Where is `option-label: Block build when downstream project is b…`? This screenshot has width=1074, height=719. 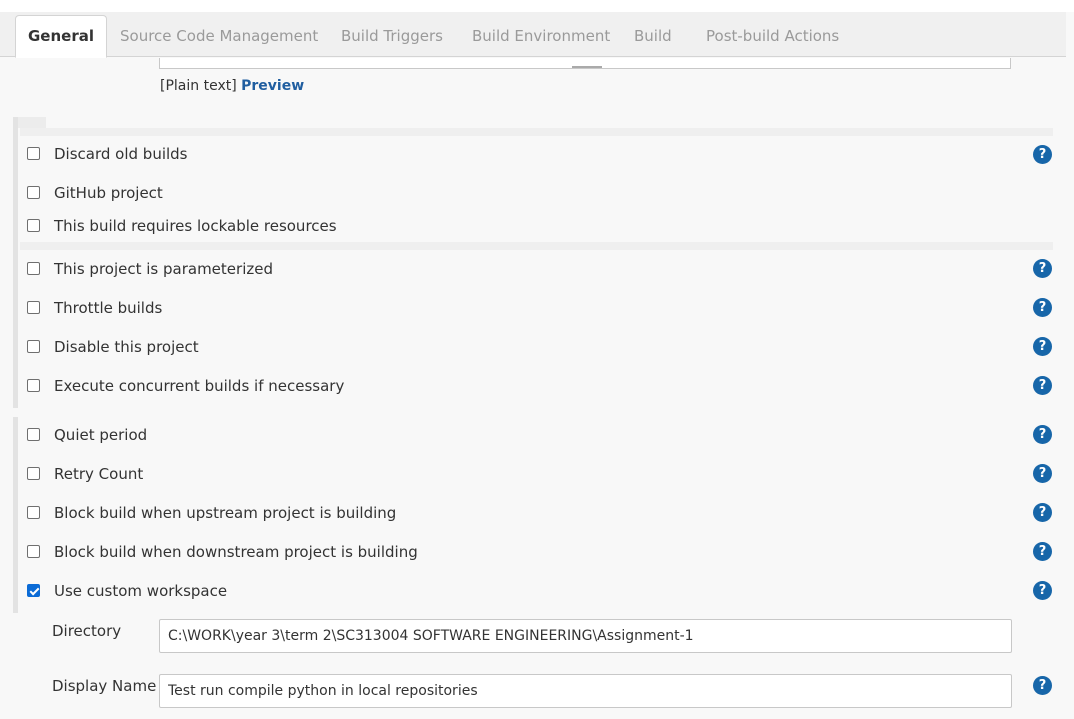
option-label: Block build when downstream project is b… is located at coordinates (236, 552).